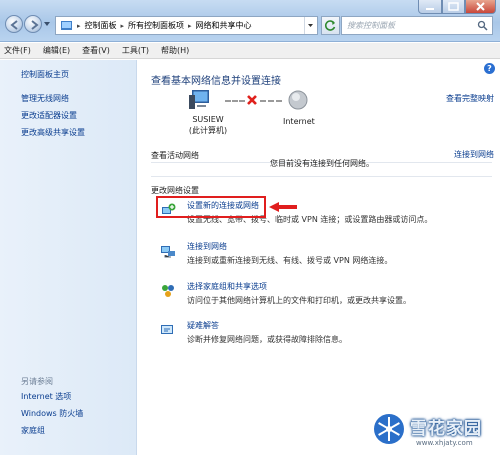  I want to click on search-icon, so click(482, 25).